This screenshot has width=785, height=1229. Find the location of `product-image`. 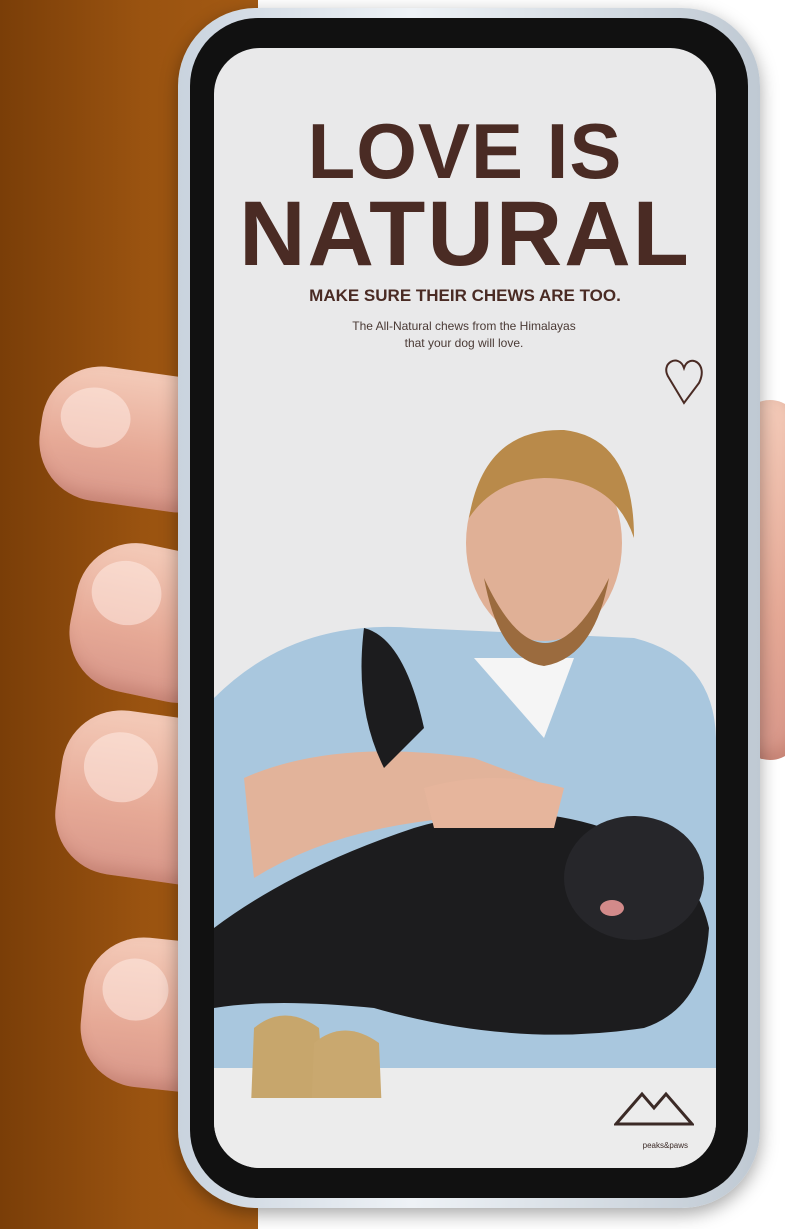

product-image is located at coordinates (316, 1056).